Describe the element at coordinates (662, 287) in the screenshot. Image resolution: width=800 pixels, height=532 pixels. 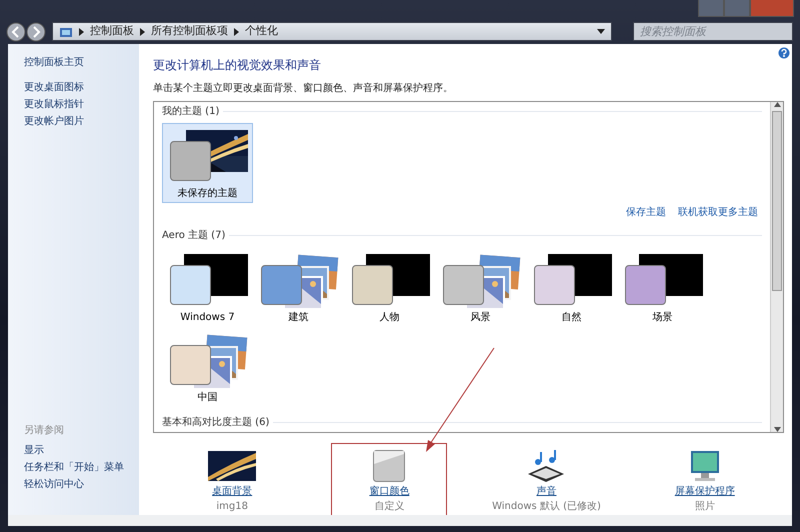
I see `theme-item: 场景` at that location.